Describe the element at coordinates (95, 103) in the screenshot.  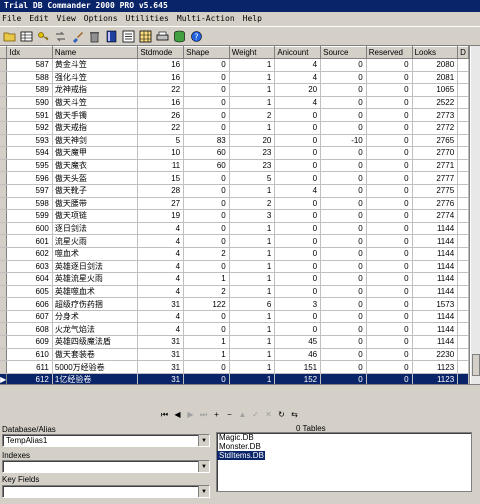
I see `cell-name: 傲天斗笠` at that location.